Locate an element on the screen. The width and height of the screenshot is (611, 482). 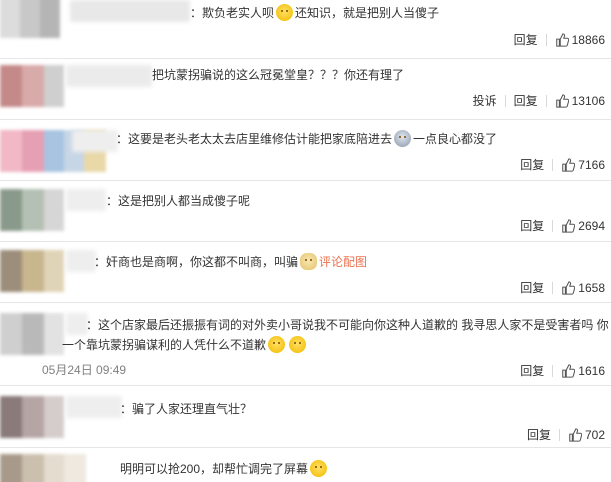
like-count: 1616 is located at coordinates (591, 370).